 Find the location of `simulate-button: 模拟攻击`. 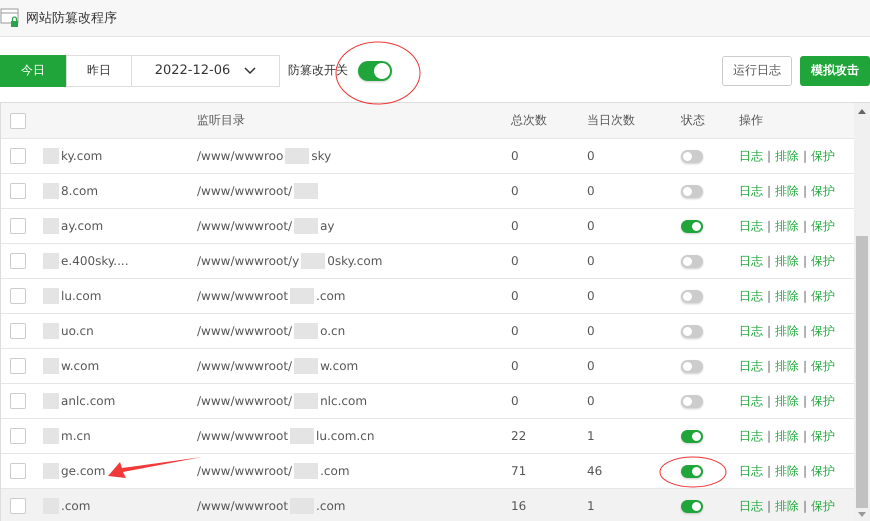

simulate-button: 模拟攻击 is located at coordinates (835, 71).